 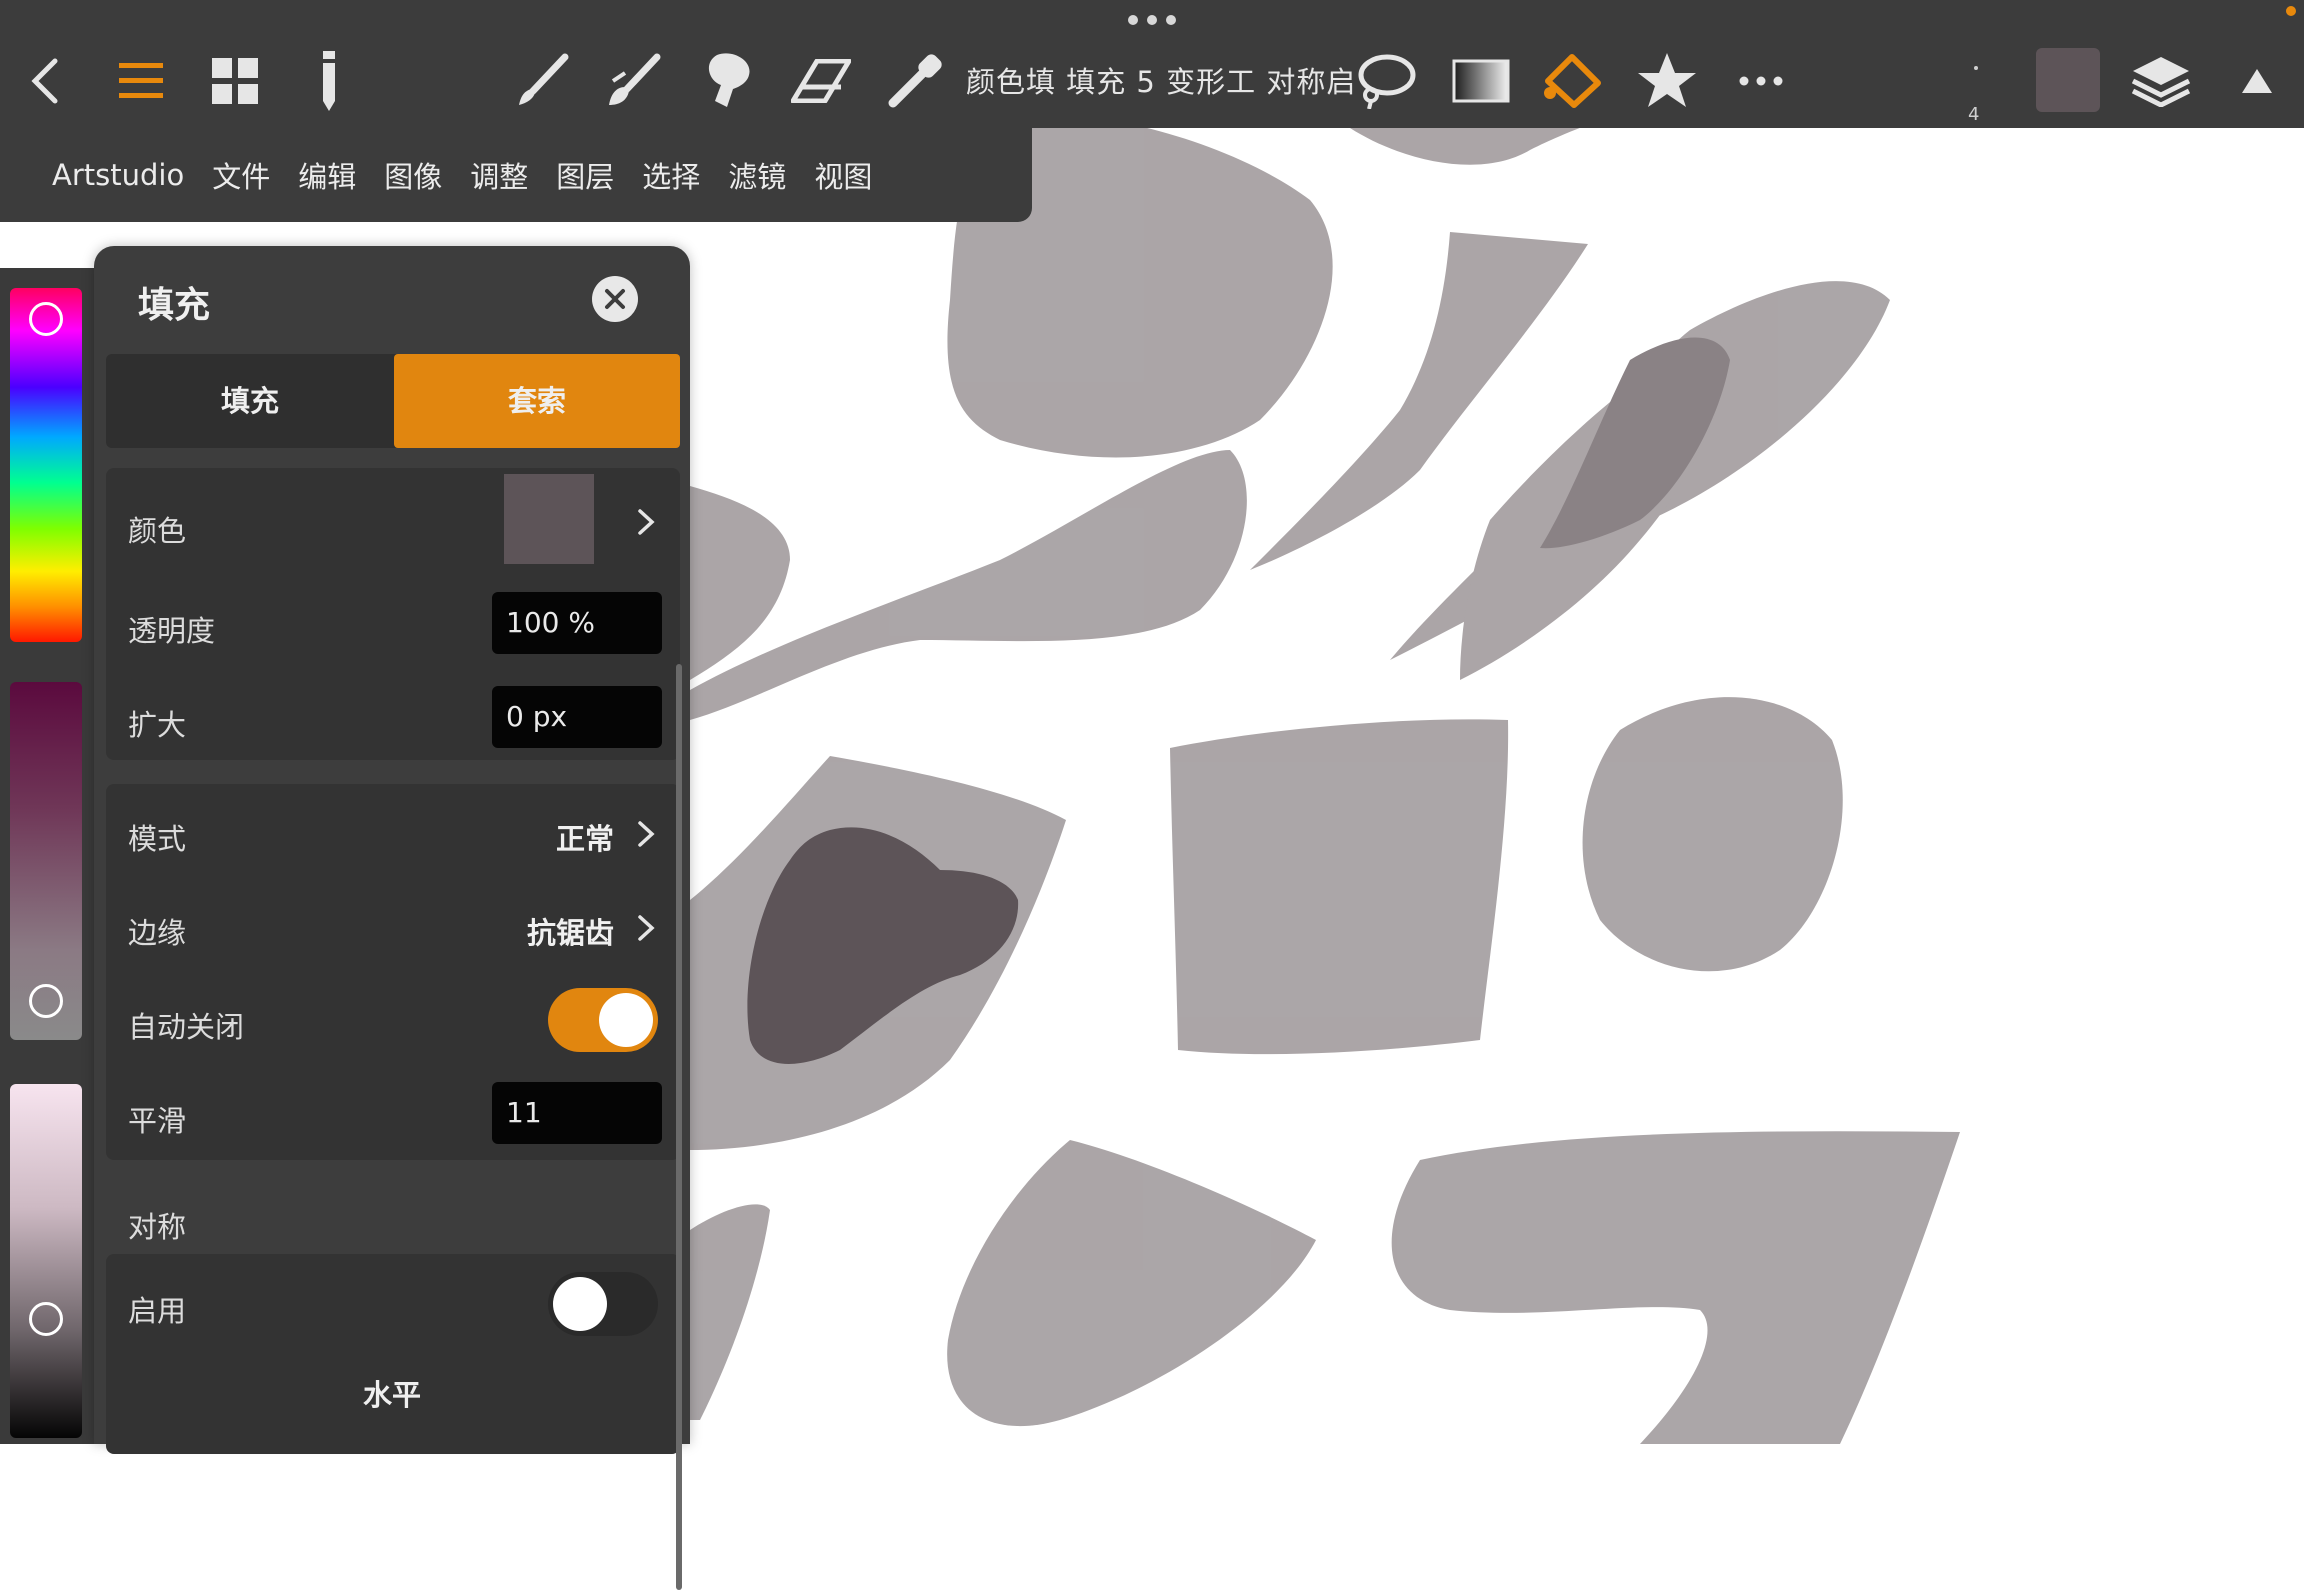 I want to click on back-icon, so click(x=45, y=81).